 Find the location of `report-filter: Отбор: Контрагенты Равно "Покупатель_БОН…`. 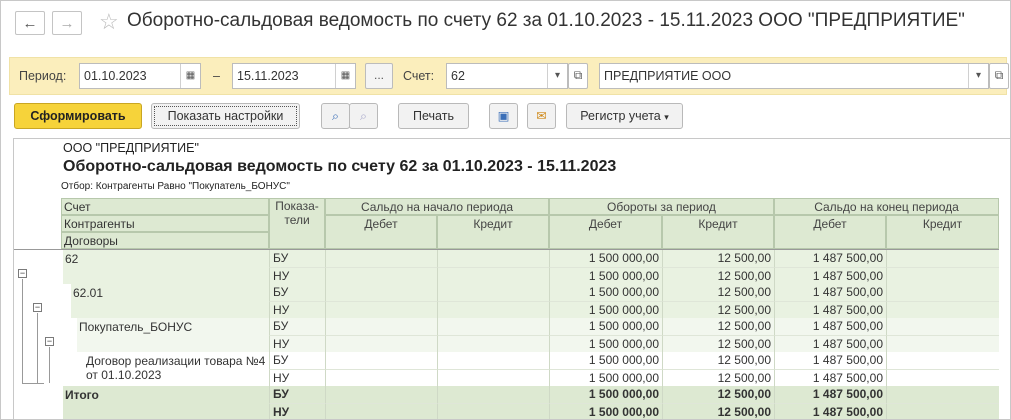

report-filter: Отбор: Контрагенты Равно "Покупатель_БОН… is located at coordinates (175, 186).